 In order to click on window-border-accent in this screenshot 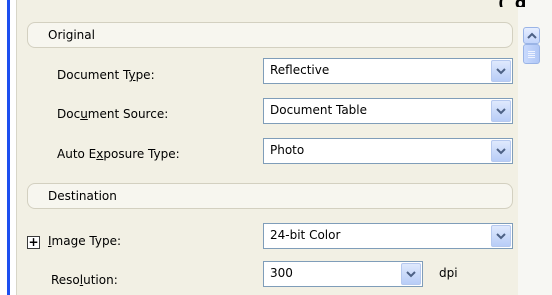, I will do `click(8, 147)`.